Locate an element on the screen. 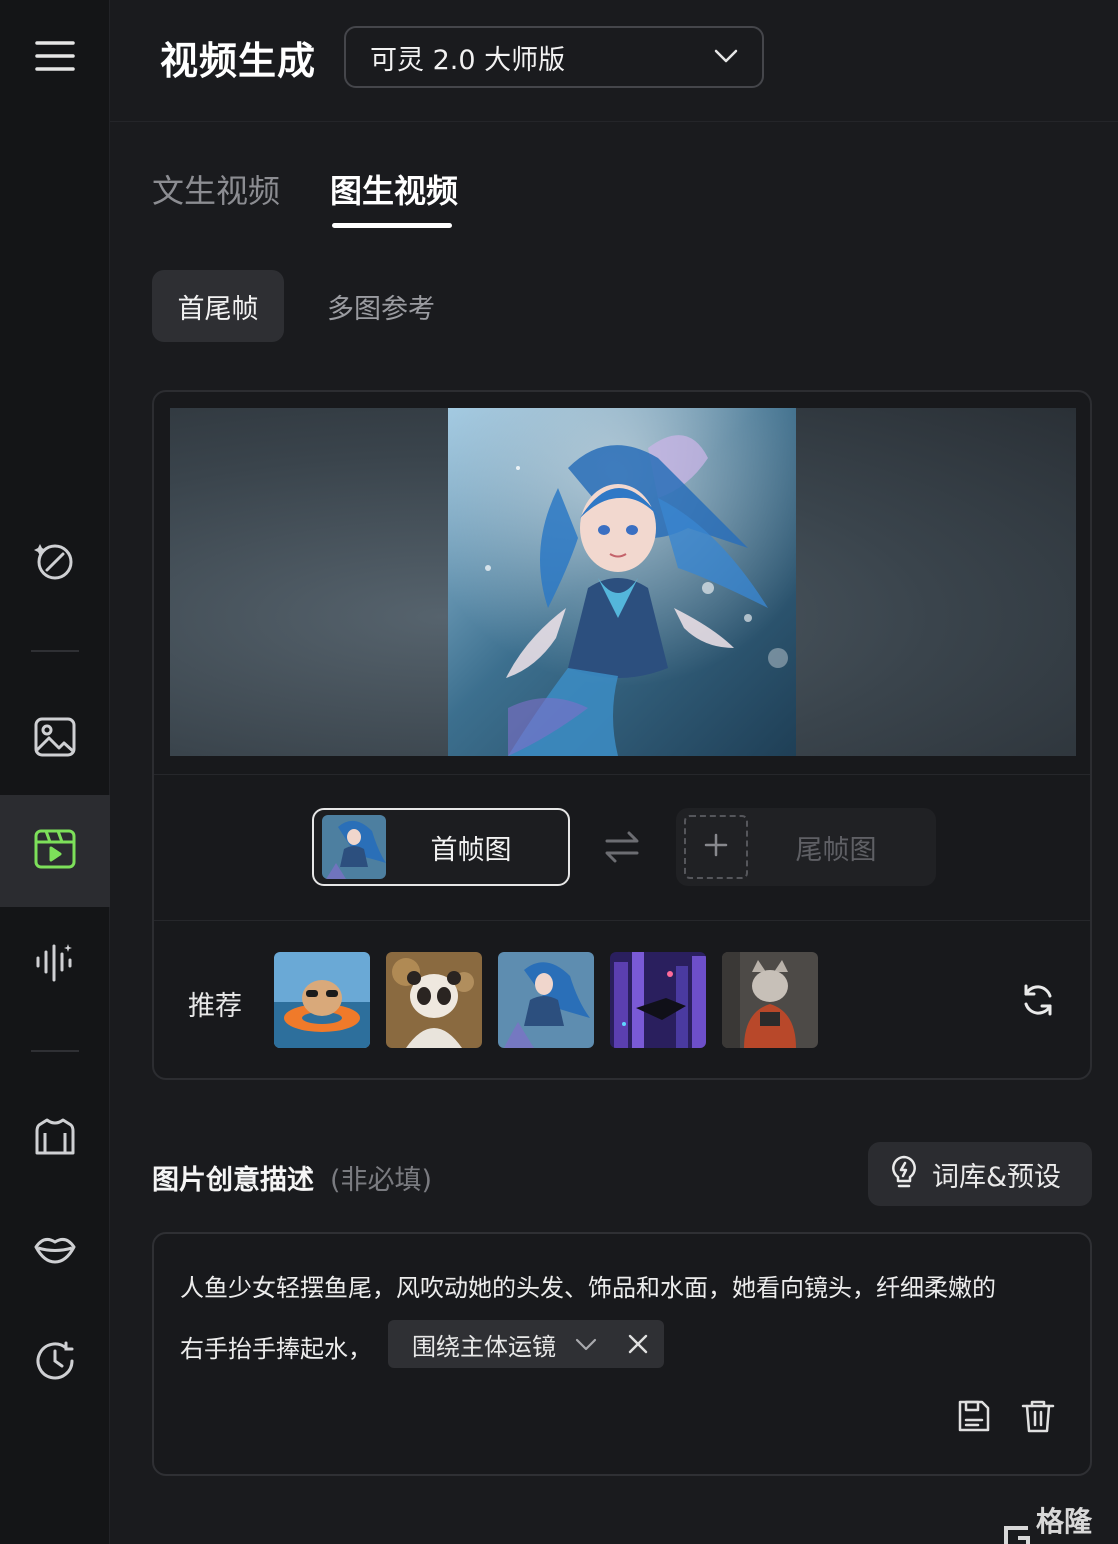 This screenshot has height=1544, width=1118. hamburger-menu-icon is located at coordinates (55, 58).